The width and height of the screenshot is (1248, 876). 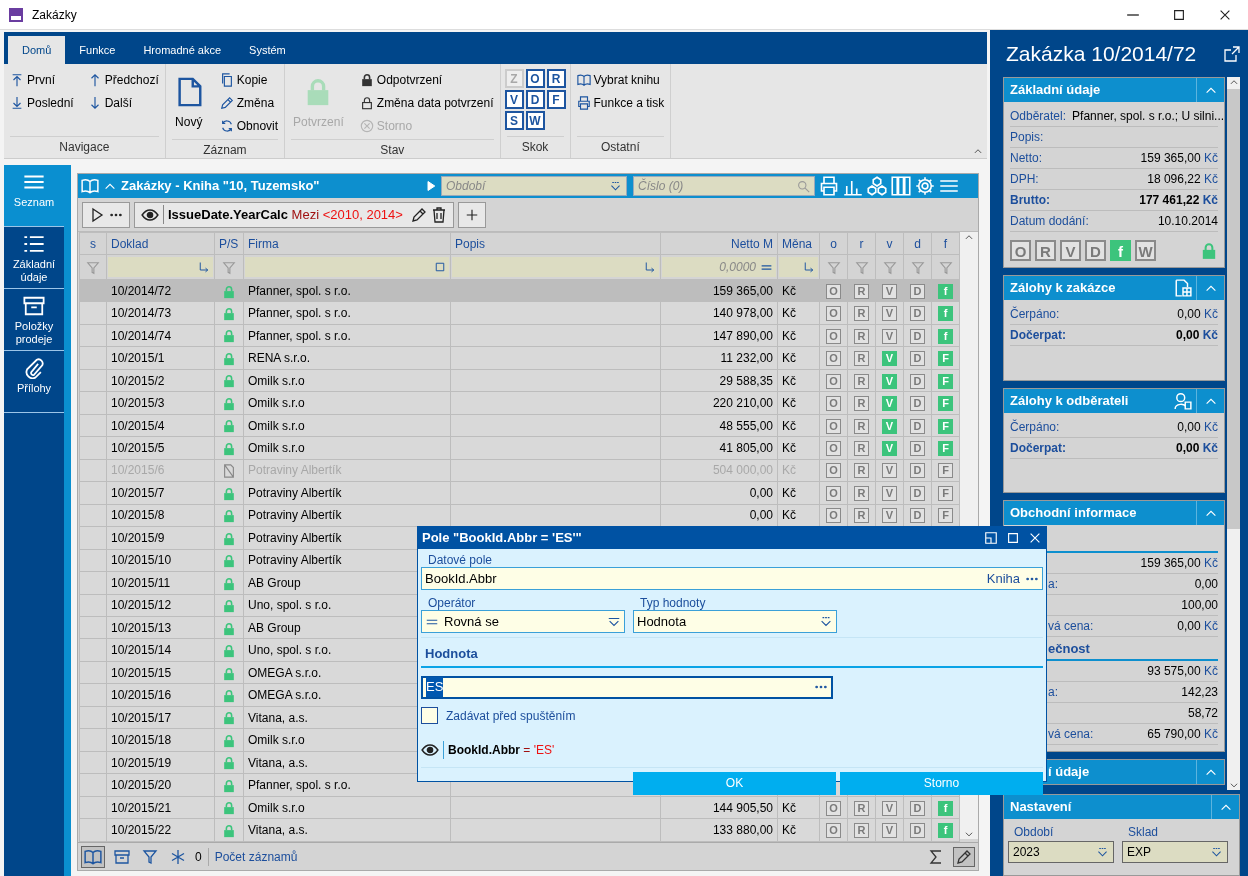 I want to click on columns-button, so click(x=901, y=186).